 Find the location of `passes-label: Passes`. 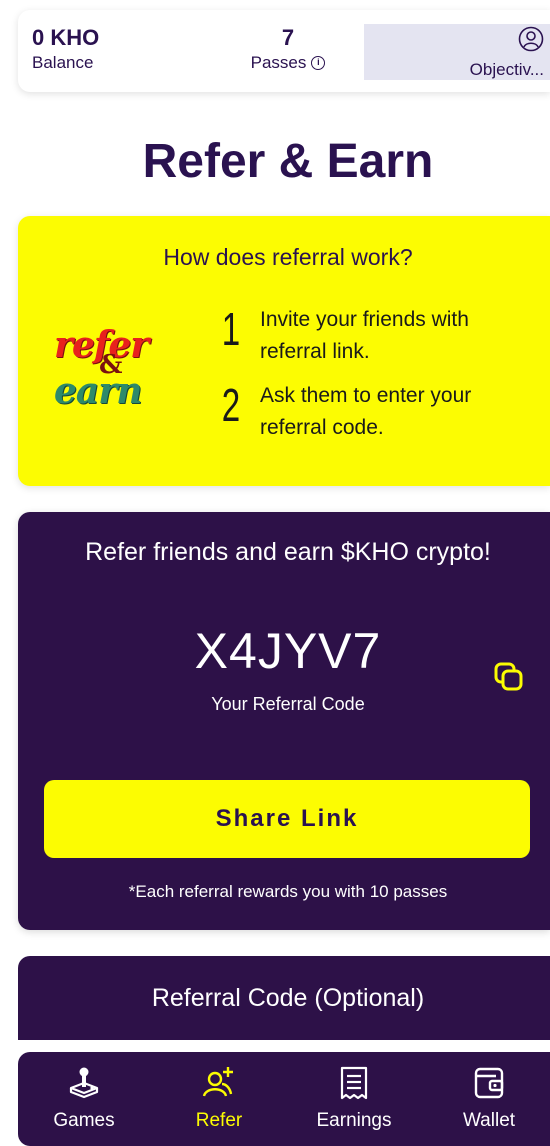

passes-label: Passes is located at coordinates (278, 62).